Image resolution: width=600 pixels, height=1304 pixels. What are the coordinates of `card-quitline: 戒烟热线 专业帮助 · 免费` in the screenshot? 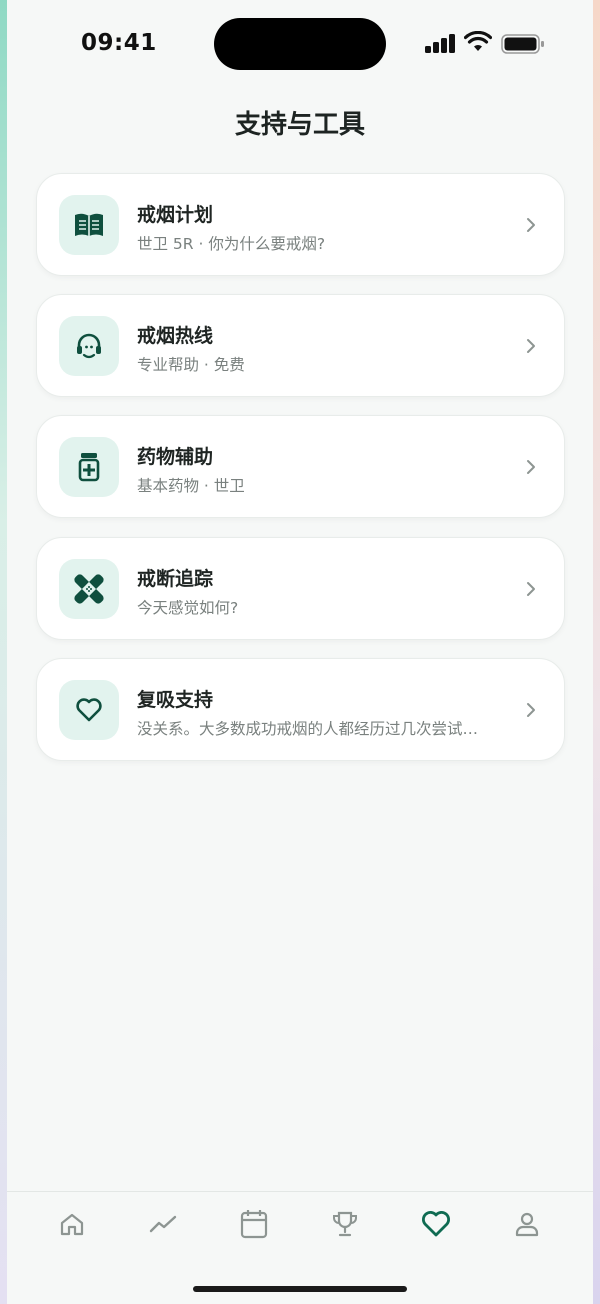 It's located at (300, 345).